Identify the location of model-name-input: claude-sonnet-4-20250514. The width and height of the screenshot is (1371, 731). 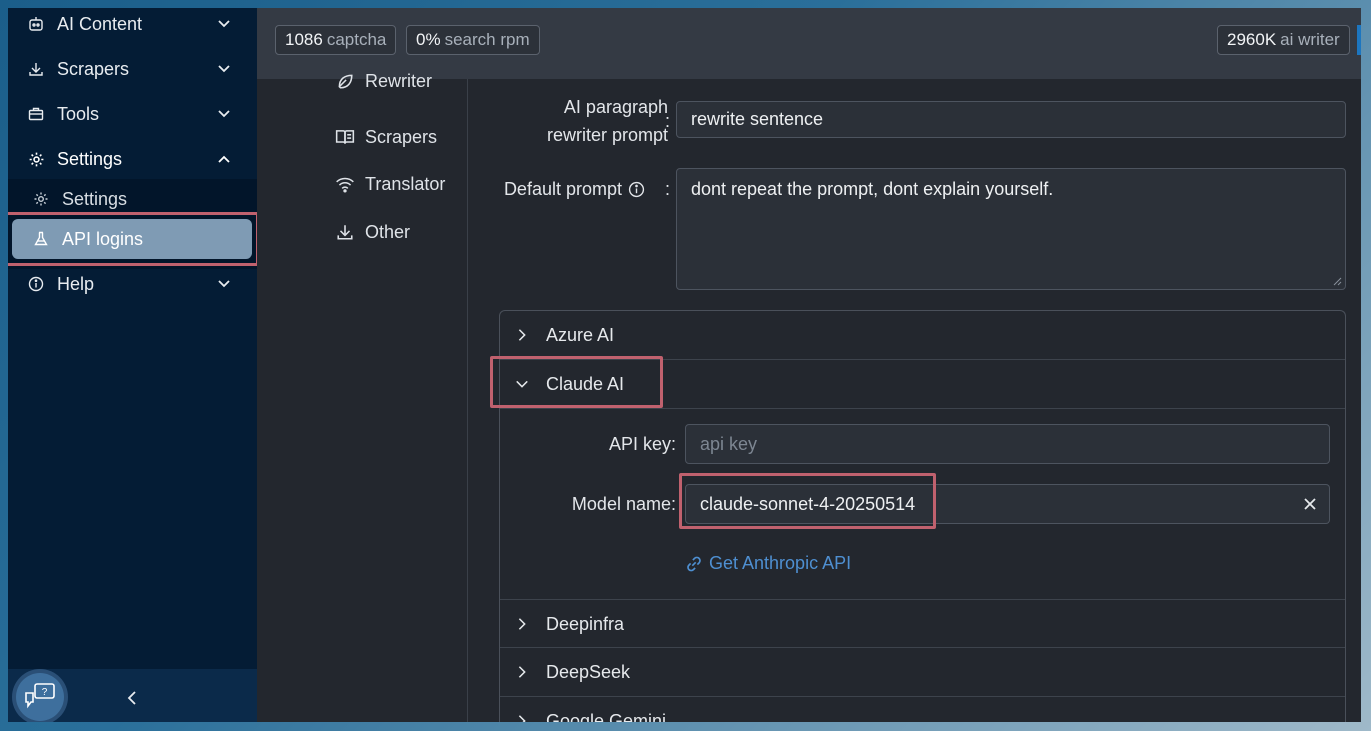
(988, 504).